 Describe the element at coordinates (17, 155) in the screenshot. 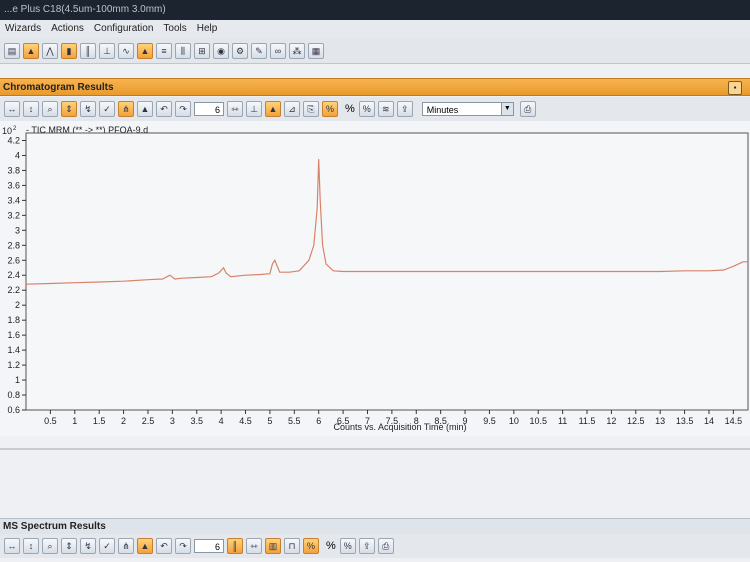

I see `y-tick-label: 4` at that location.